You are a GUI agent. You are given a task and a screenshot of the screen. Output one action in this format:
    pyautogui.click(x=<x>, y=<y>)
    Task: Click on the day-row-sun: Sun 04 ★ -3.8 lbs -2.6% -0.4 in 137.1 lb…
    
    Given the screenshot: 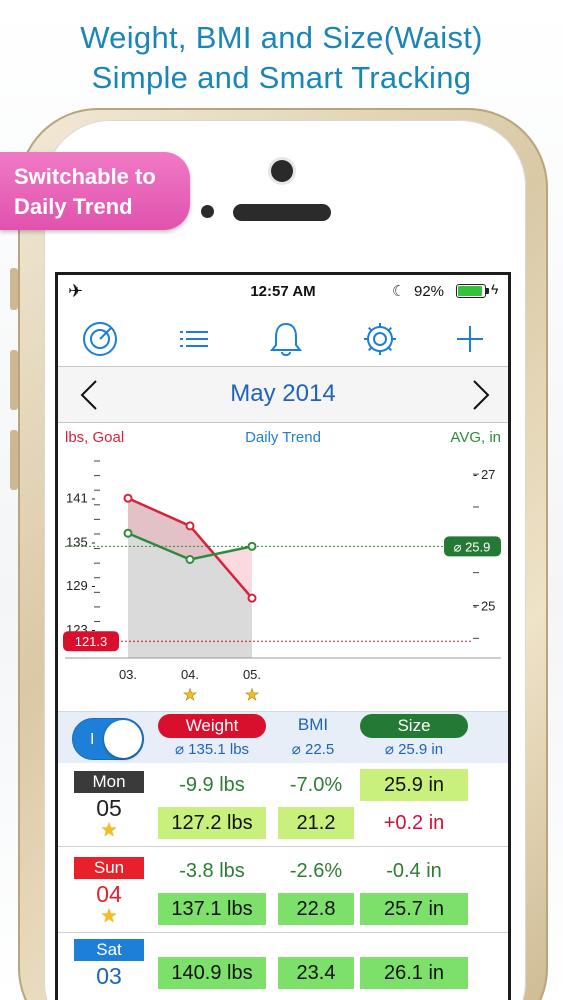 What is the action you would take?
    pyautogui.click(x=283, y=891)
    